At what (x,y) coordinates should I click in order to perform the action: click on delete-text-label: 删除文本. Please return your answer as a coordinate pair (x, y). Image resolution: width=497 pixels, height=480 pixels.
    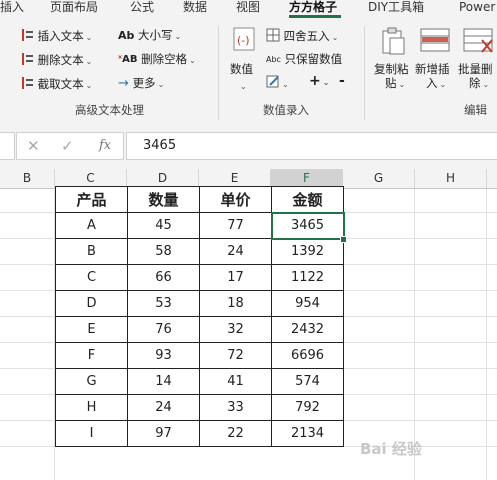
    Looking at the image, I should click on (60, 60).